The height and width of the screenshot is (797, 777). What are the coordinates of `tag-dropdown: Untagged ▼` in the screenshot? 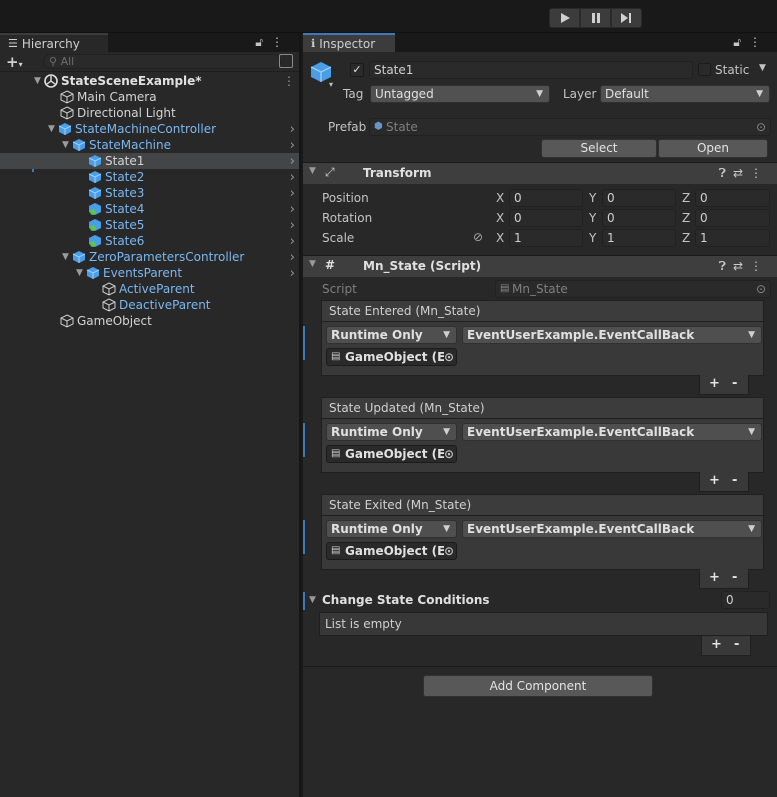 It's located at (460, 94).